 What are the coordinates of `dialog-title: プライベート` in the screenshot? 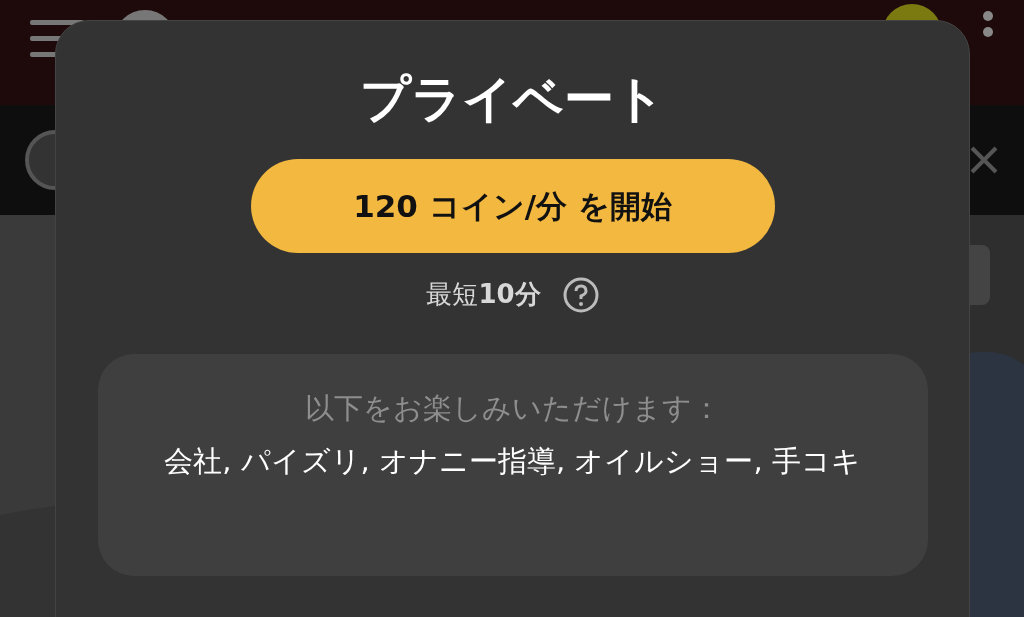 It's located at (512, 99).